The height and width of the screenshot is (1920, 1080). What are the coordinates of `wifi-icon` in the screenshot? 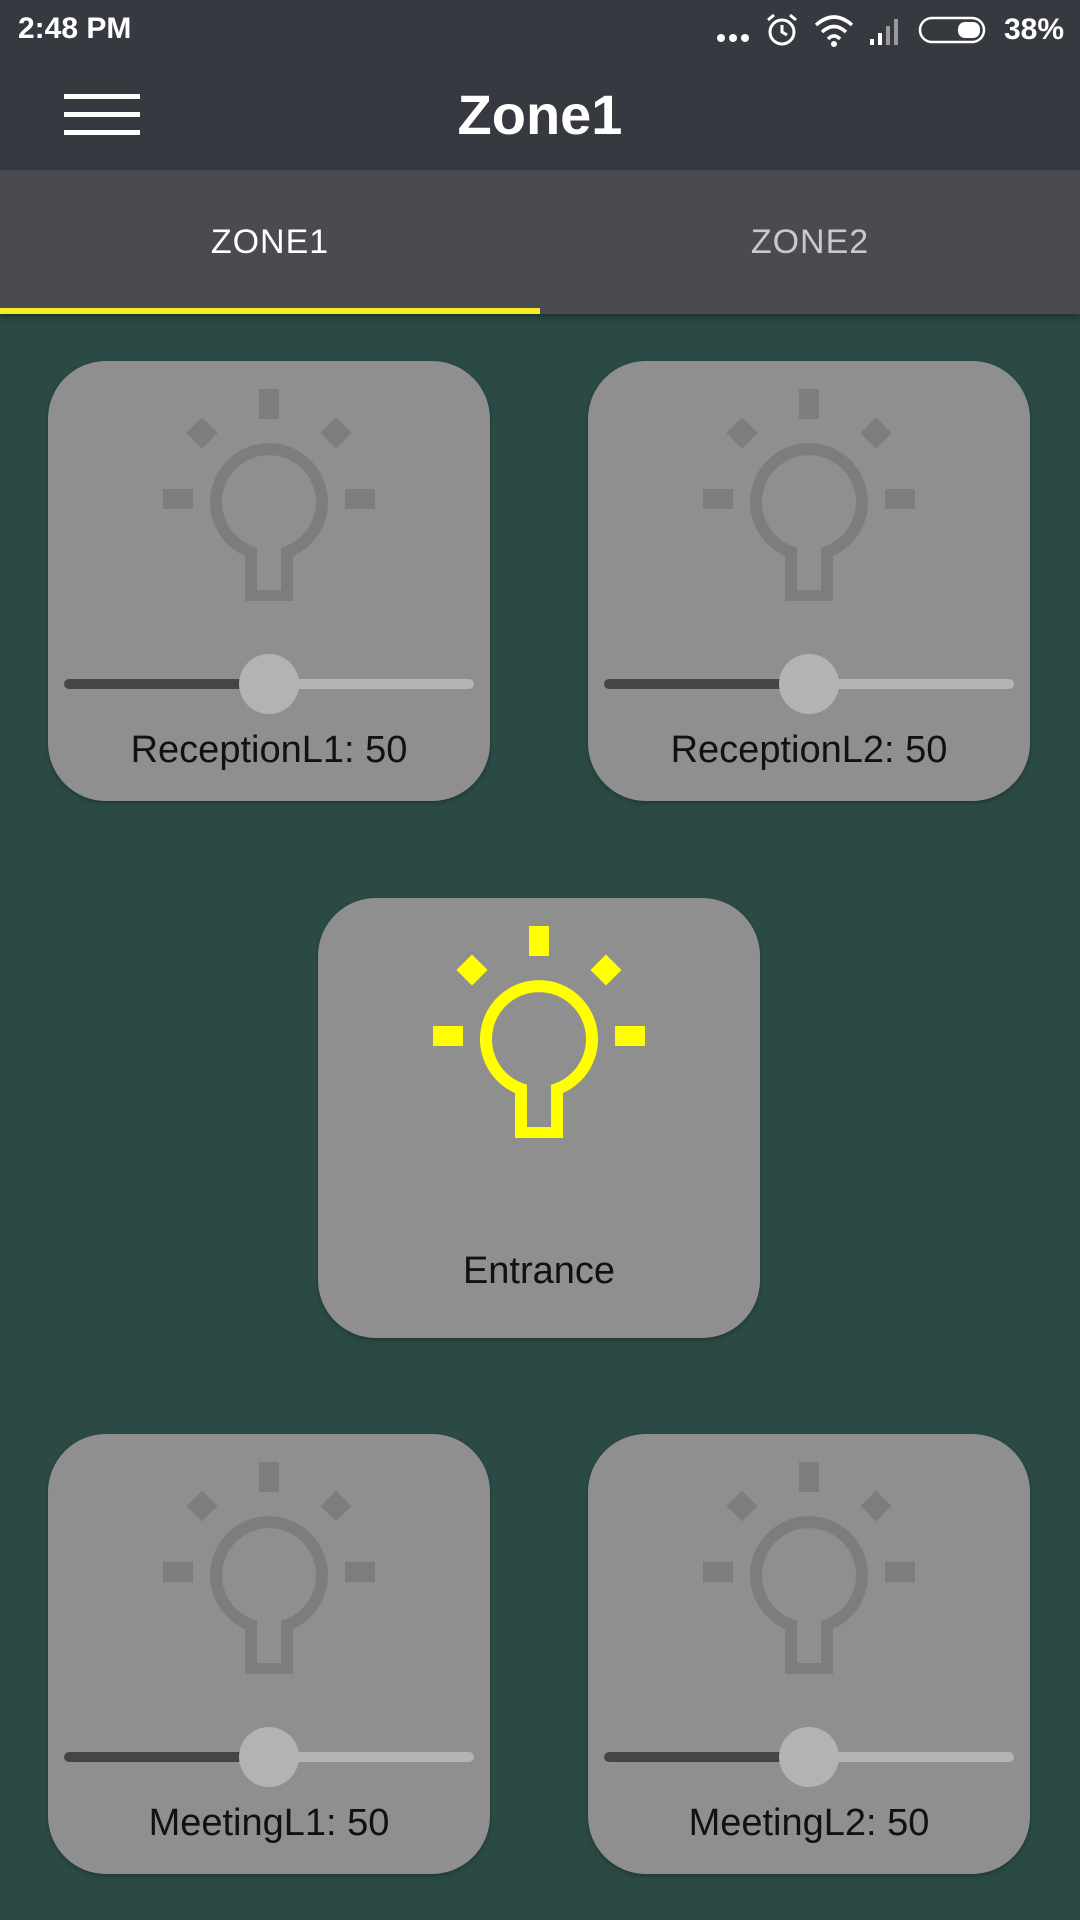 It's located at (834, 31).